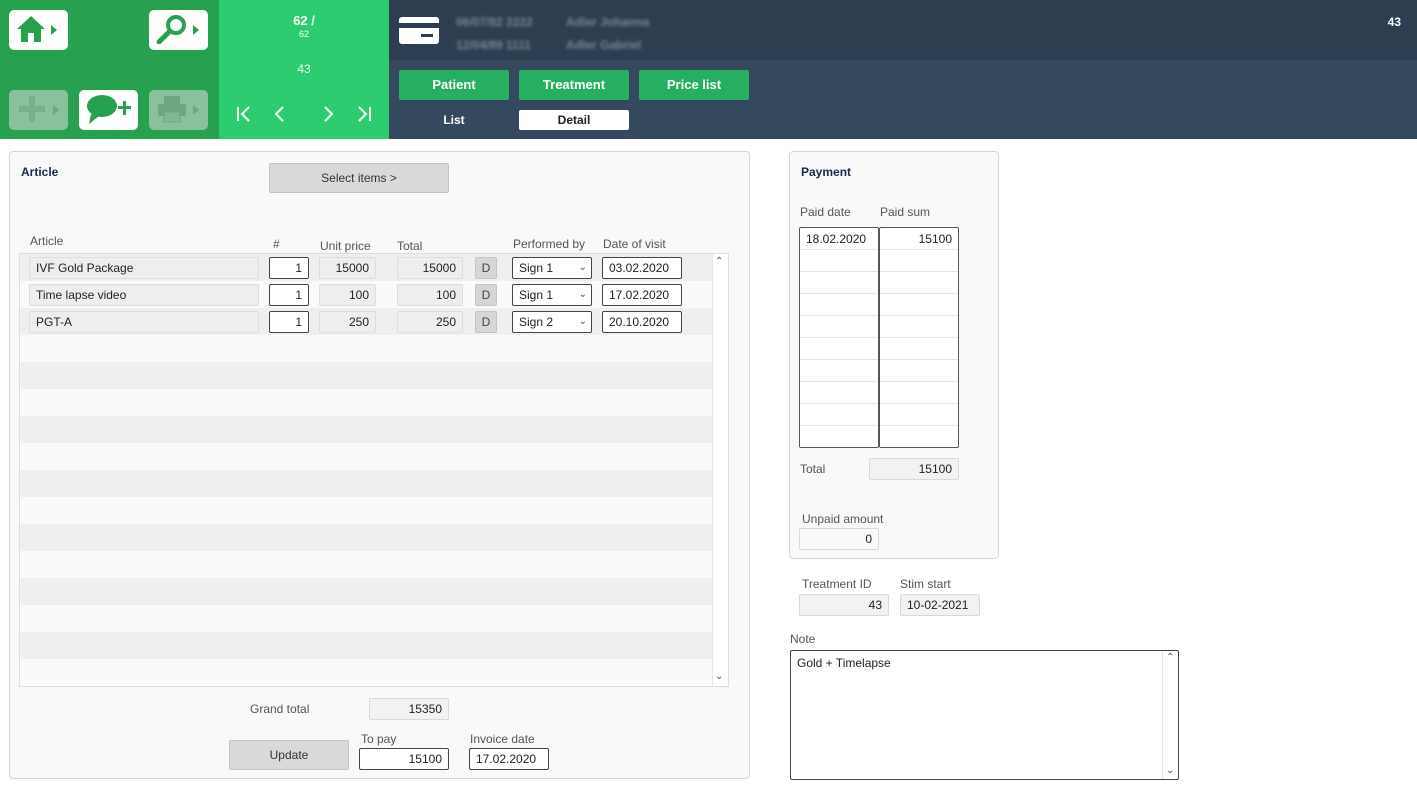 The height and width of the screenshot is (793, 1417). I want to click on note-scrollbar: ⌃ ⌄, so click(1170, 715).